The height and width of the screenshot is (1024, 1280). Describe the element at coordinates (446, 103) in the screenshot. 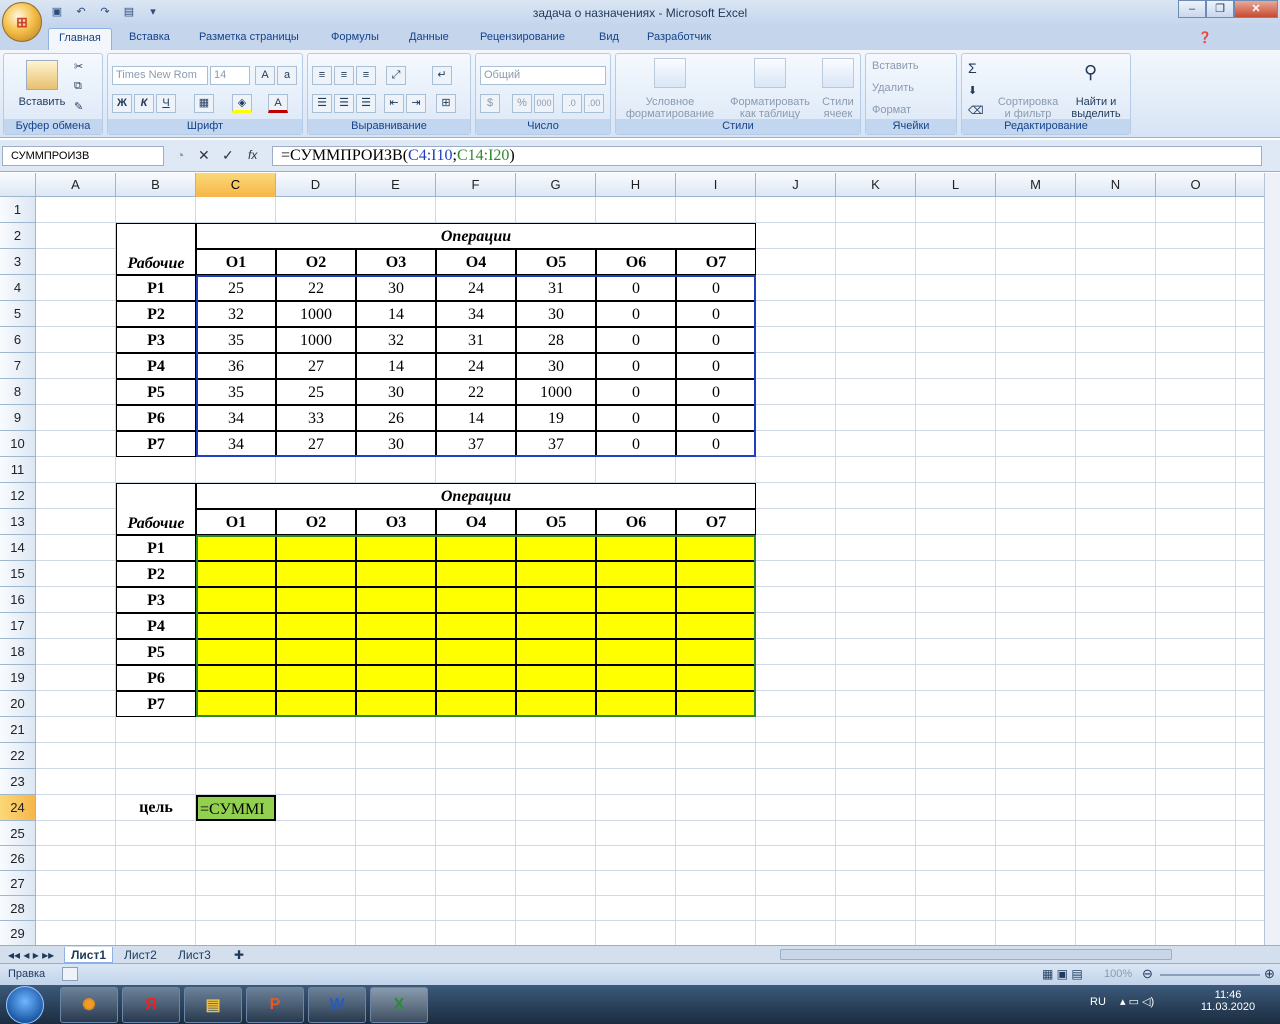

I see `merge-center-icon: ⊞` at that location.